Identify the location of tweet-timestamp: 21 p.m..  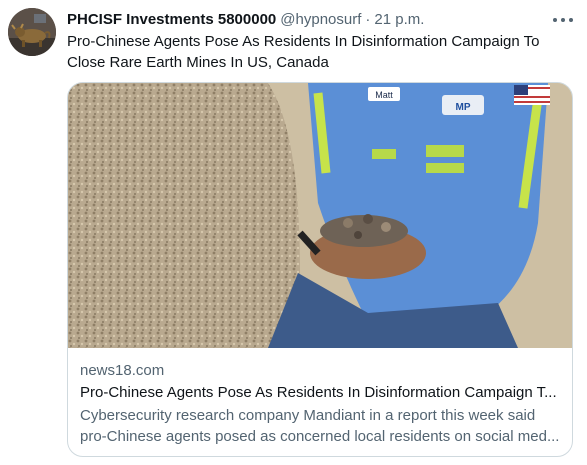
(399, 20).